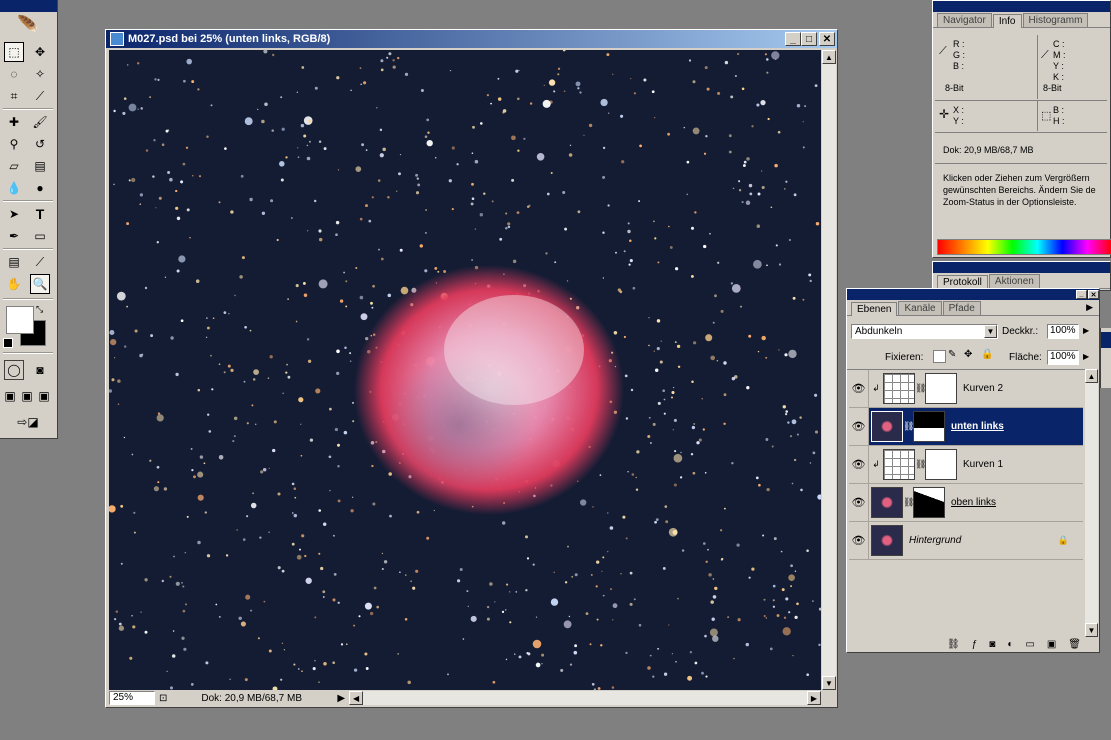 The height and width of the screenshot is (740, 1111). I want to click on standard-mode-icon: ◯, so click(14, 370).